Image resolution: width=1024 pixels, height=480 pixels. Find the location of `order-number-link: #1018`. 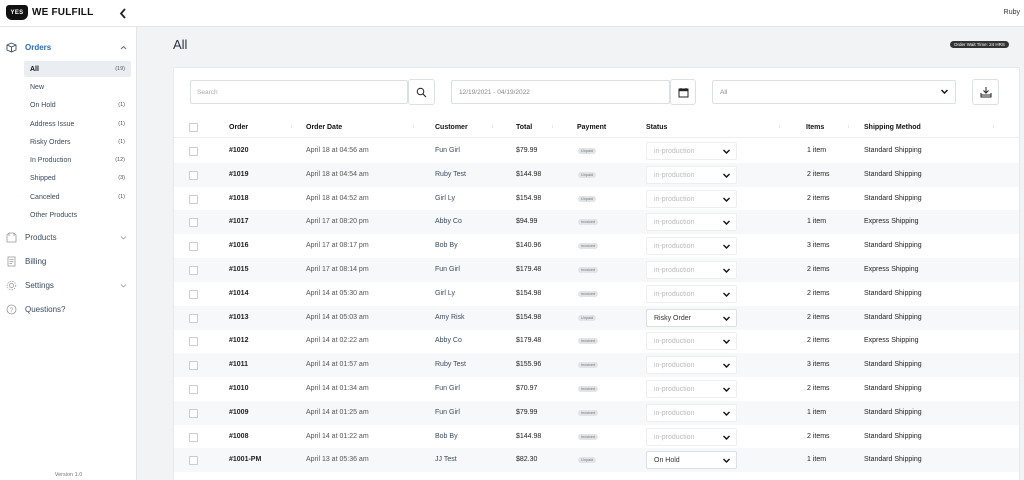

order-number-link: #1018 is located at coordinates (238, 198).